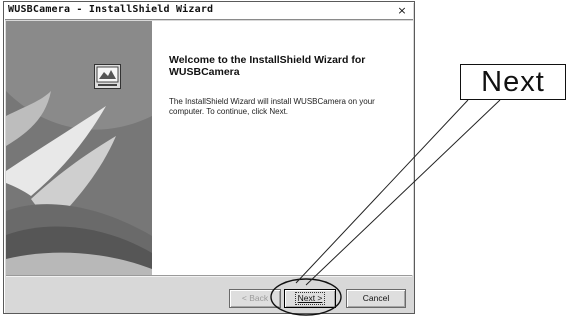 The height and width of the screenshot is (318, 566). I want to click on title-bar: WUSBCamera - InstallShield Wizard ×, so click(209, 11).